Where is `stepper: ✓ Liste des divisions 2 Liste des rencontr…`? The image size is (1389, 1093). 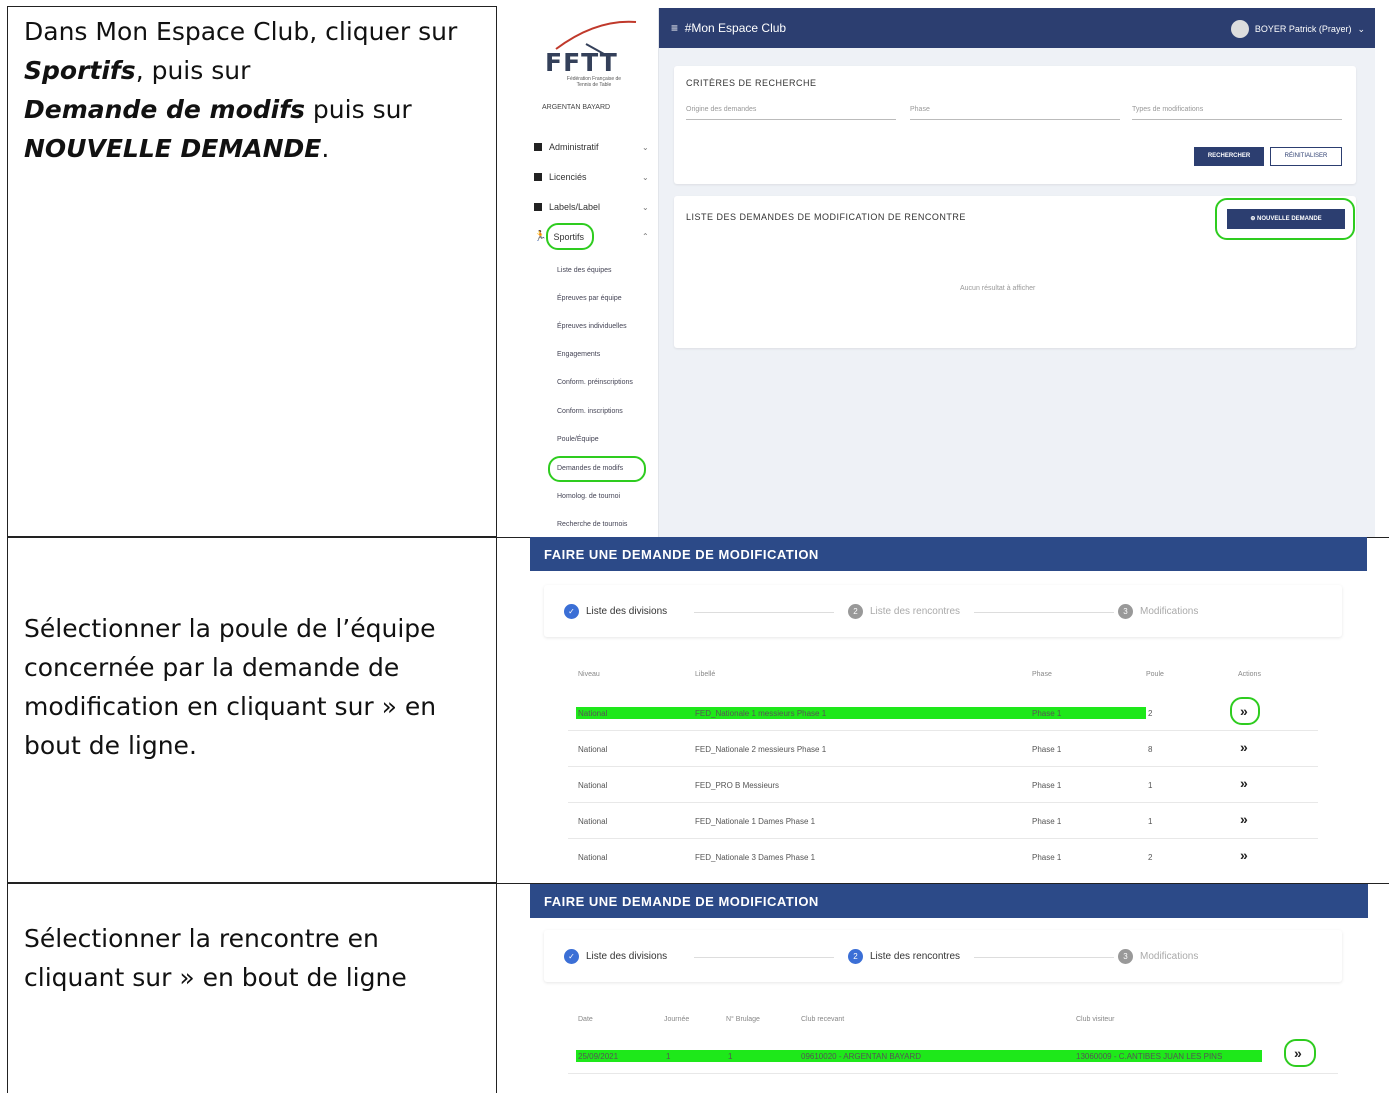
stepper: ✓ Liste des divisions 2 Liste des rencontr… is located at coordinates (943, 956).